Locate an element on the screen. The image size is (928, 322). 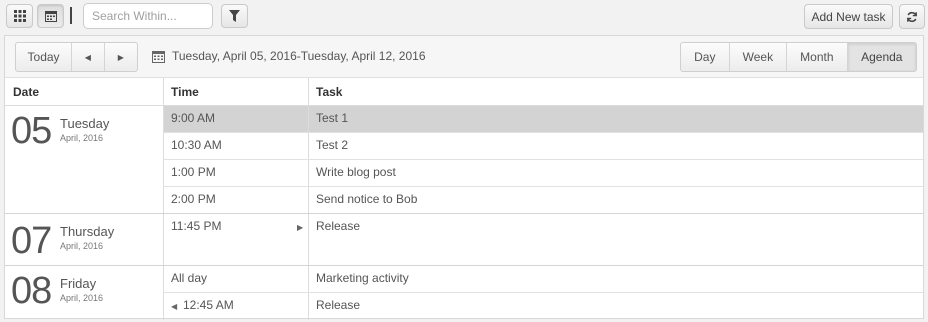
weekday-label: Friday is located at coordinates (78, 283).